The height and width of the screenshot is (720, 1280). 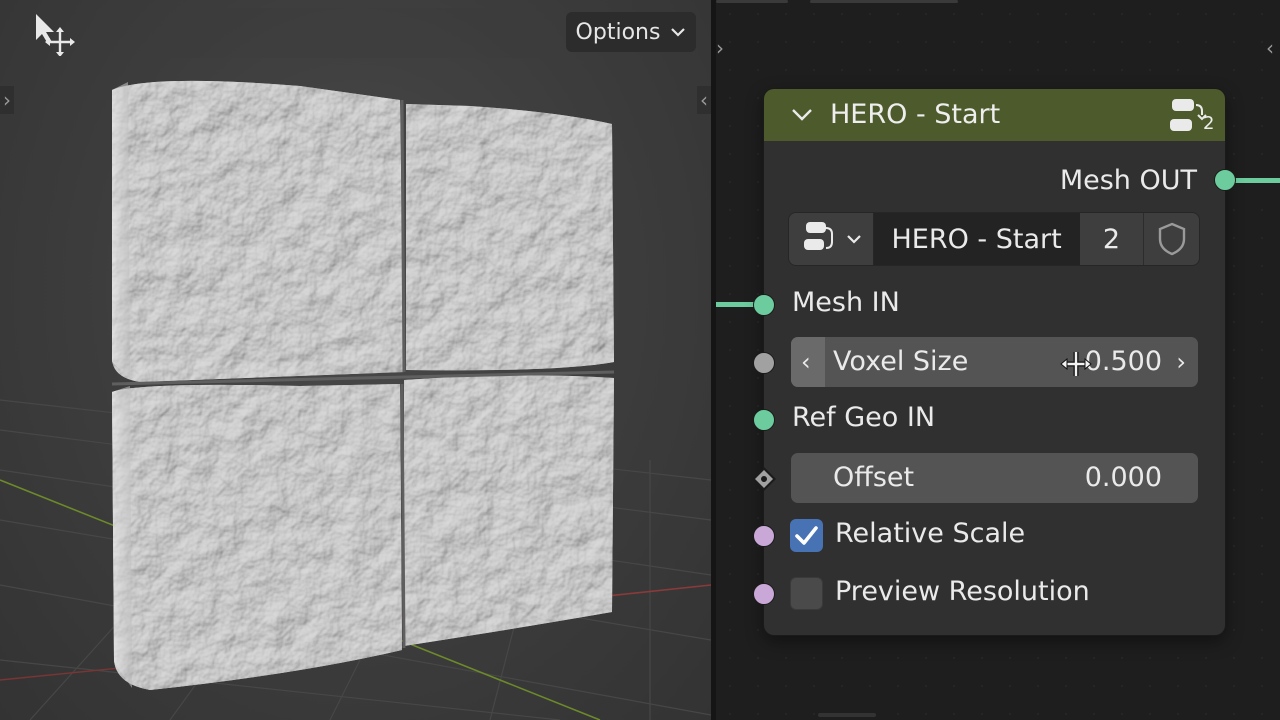 I want to click on node-tree-icon, so click(x=818, y=236).